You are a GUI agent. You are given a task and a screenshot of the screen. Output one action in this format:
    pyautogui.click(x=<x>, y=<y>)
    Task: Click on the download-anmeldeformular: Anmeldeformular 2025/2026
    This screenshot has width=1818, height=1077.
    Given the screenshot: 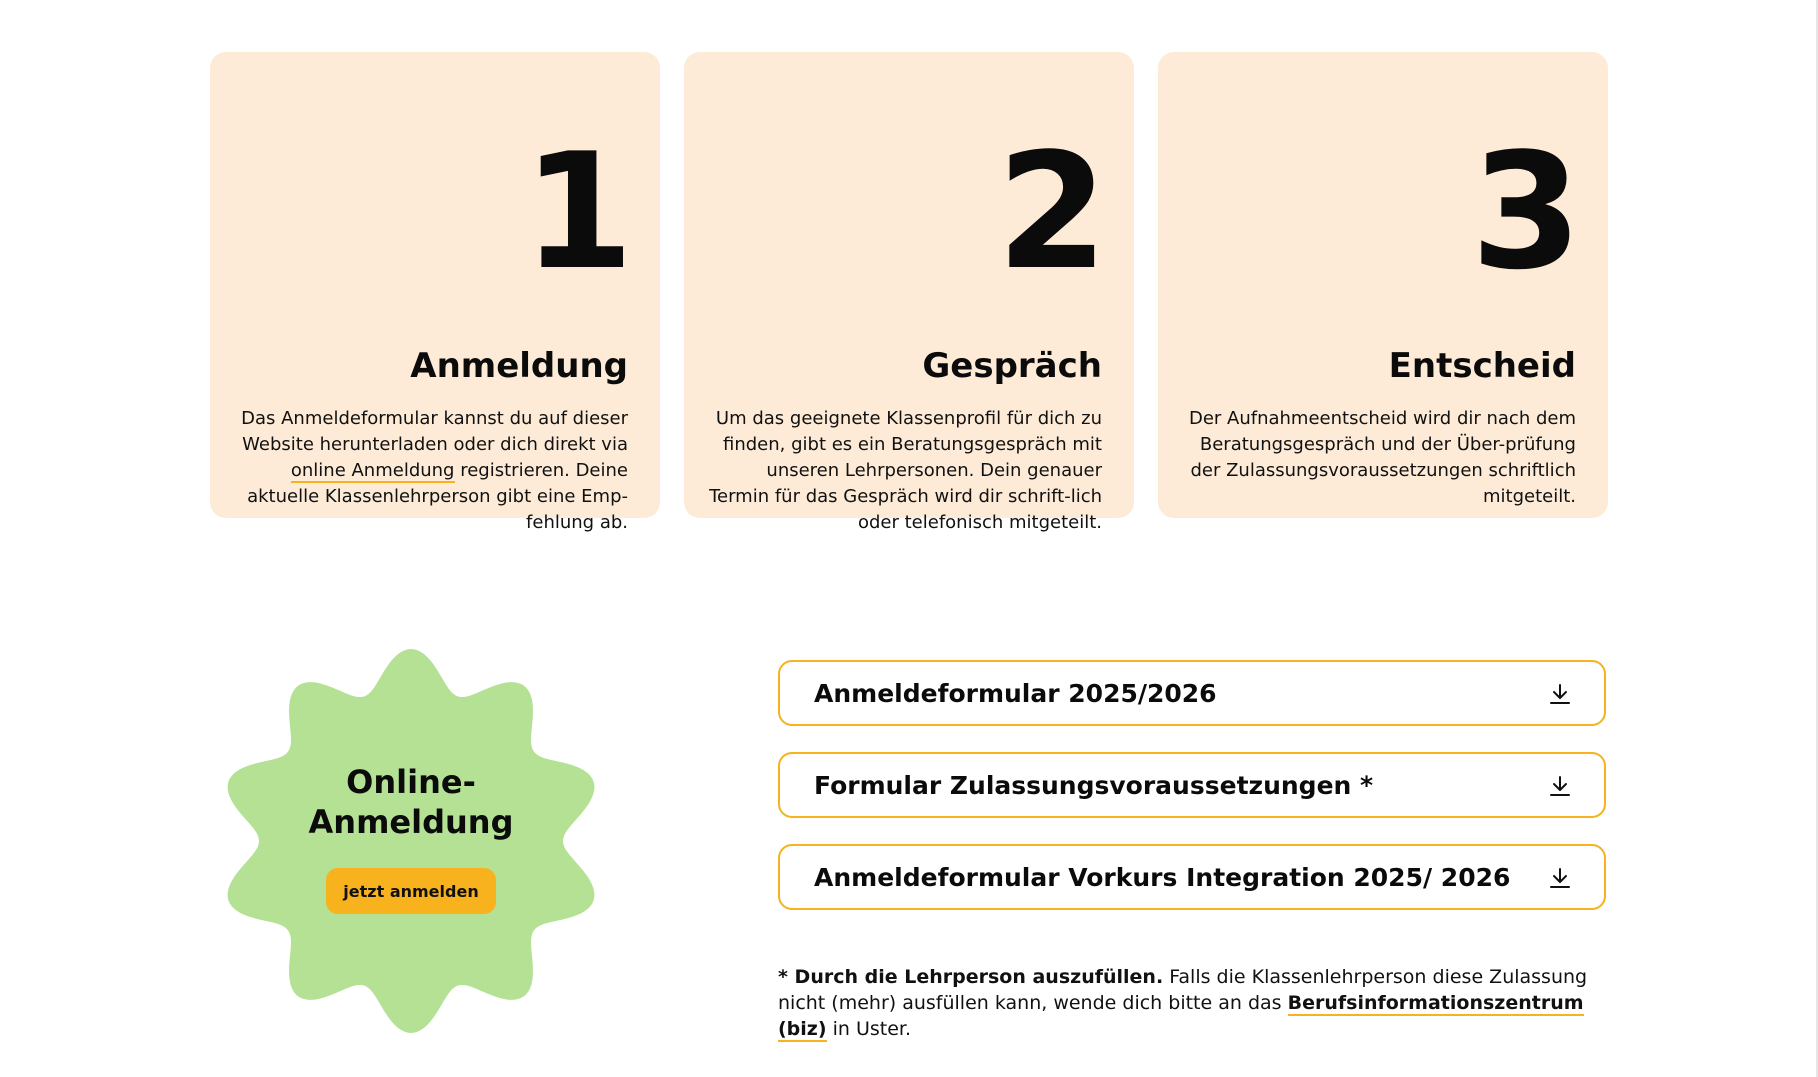 What is the action you would take?
    pyautogui.click(x=1192, y=693)
    